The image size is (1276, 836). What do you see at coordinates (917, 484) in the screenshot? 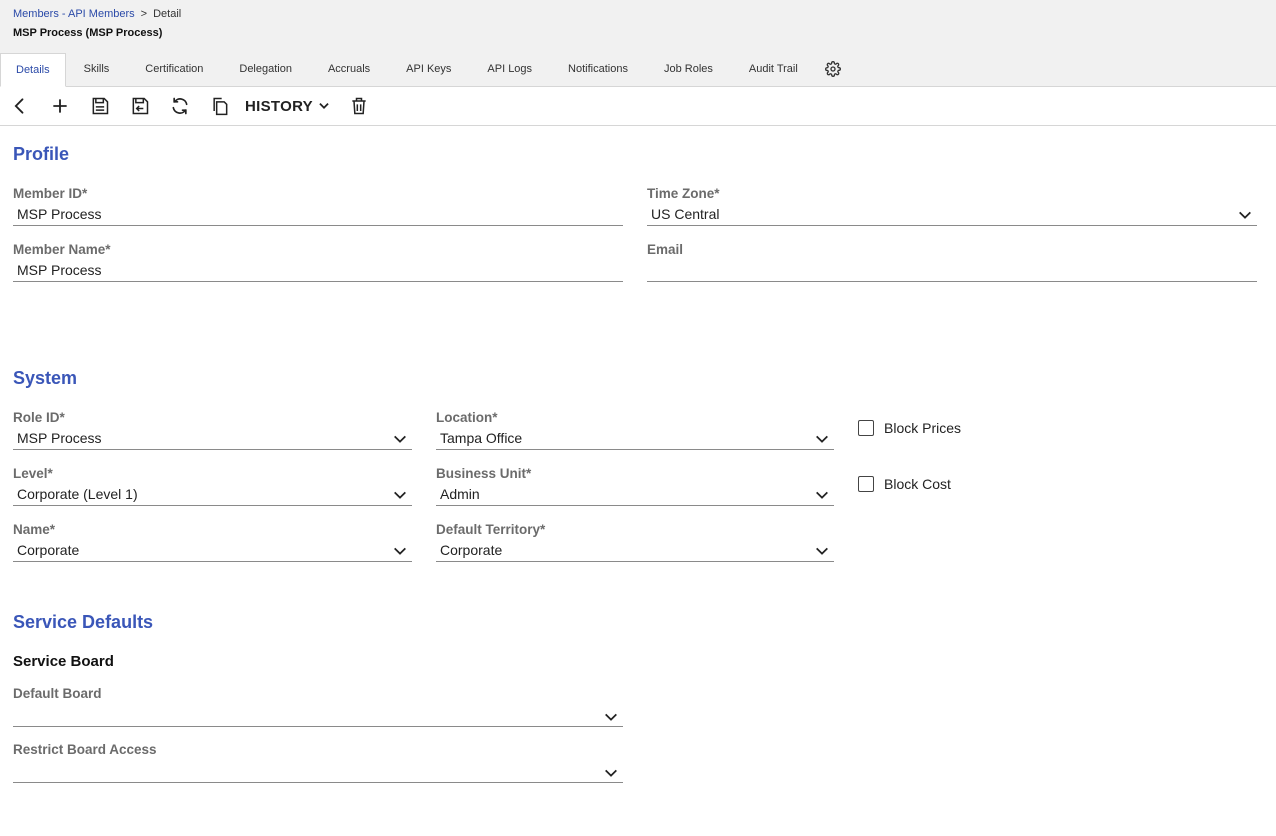
I see `block-cost-label: Block Cost` at bounding box center [917, 484].